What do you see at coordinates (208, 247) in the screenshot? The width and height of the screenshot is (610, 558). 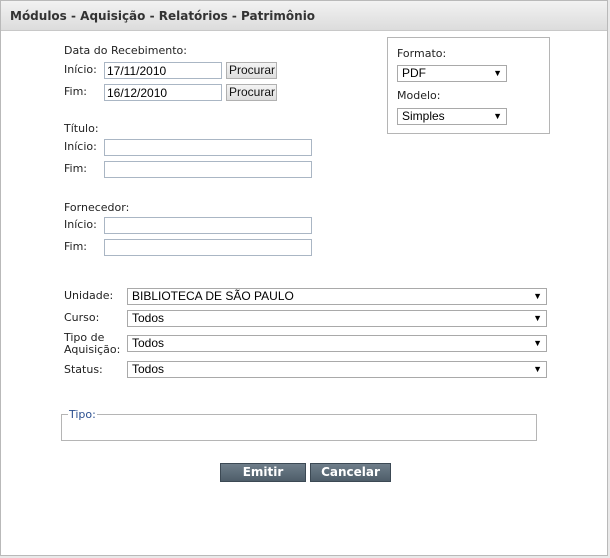 I see `fornecedor-fim-input` at bounding box center [208, 247].